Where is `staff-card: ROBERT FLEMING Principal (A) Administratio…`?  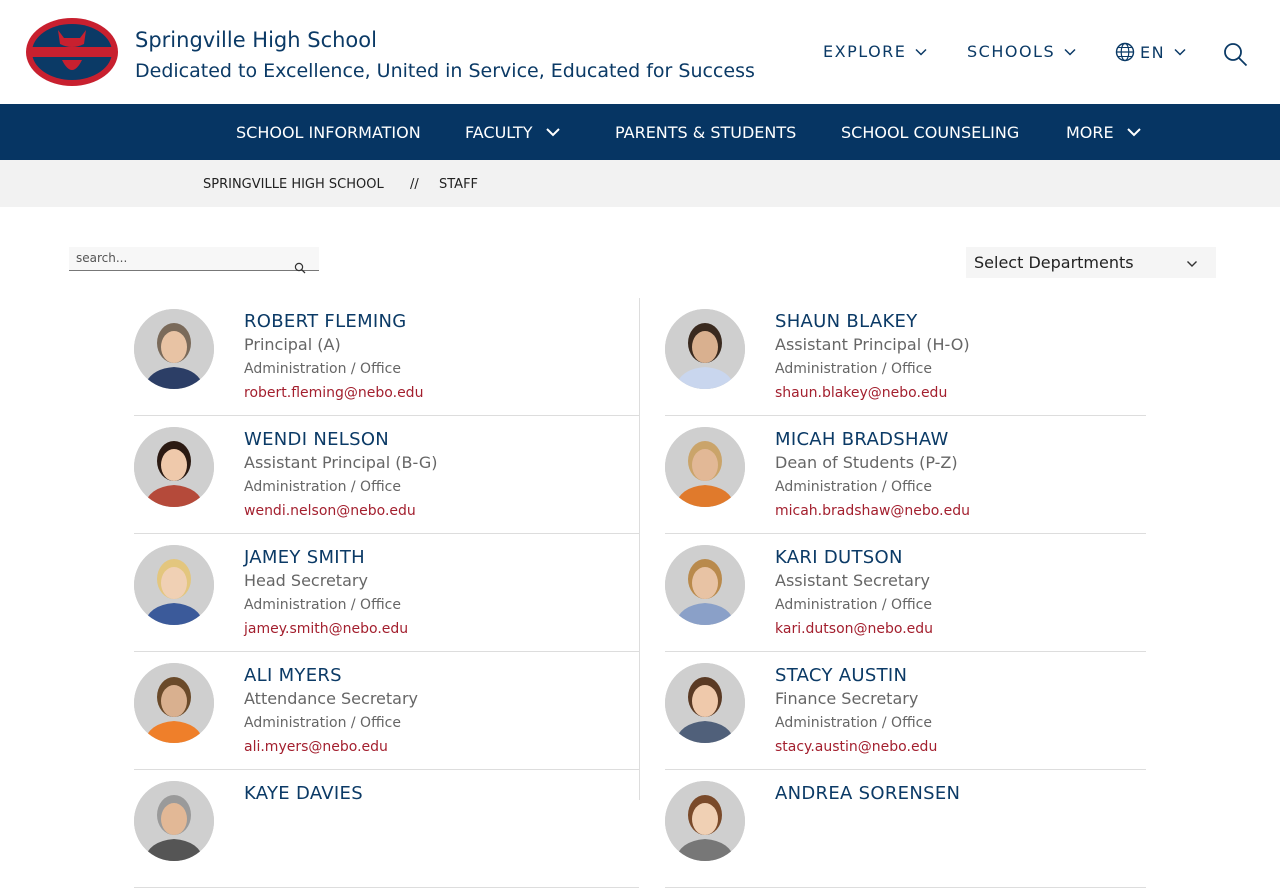 staff-card: ROBERT FLEMING Principal (A) Administratio… is located at coordinates (386, 357).